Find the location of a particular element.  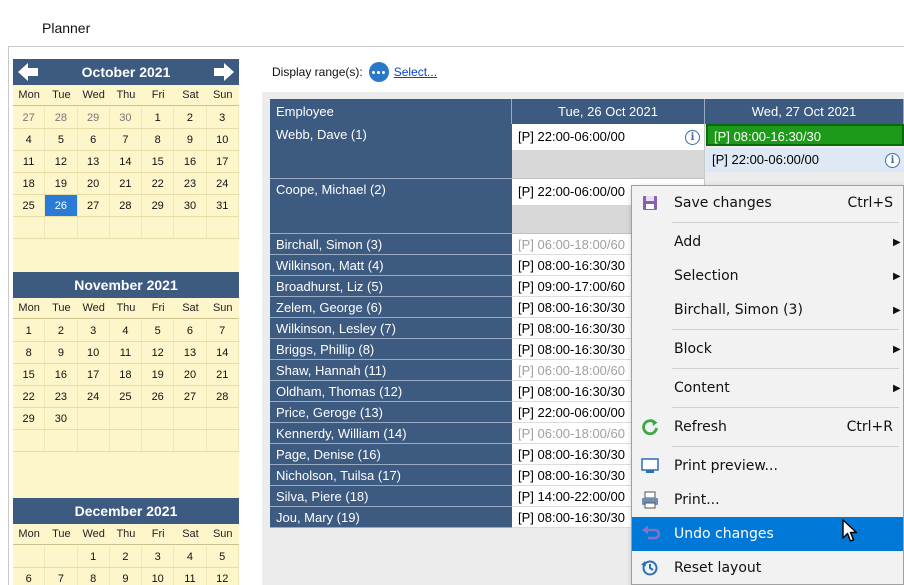

calendar-day: 31 is located at coordinates (223, 205).